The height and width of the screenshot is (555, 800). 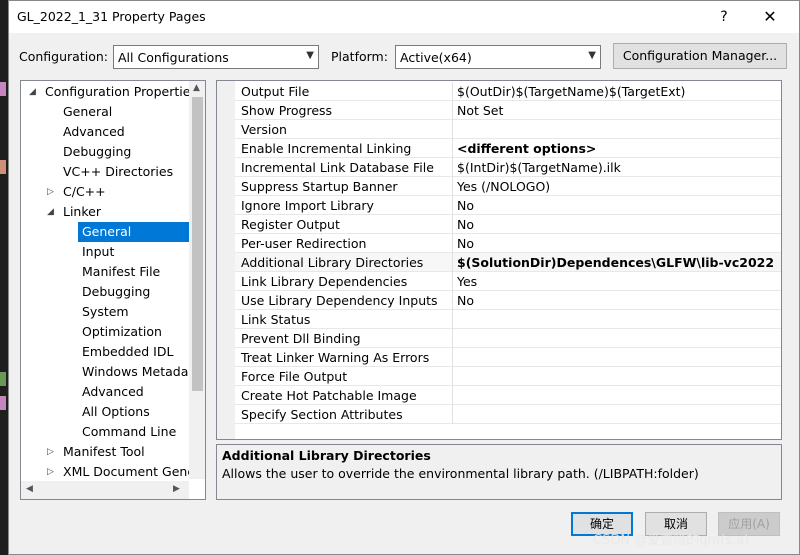 I want to click on tree-item: All Options, so click(x=133, y=412).